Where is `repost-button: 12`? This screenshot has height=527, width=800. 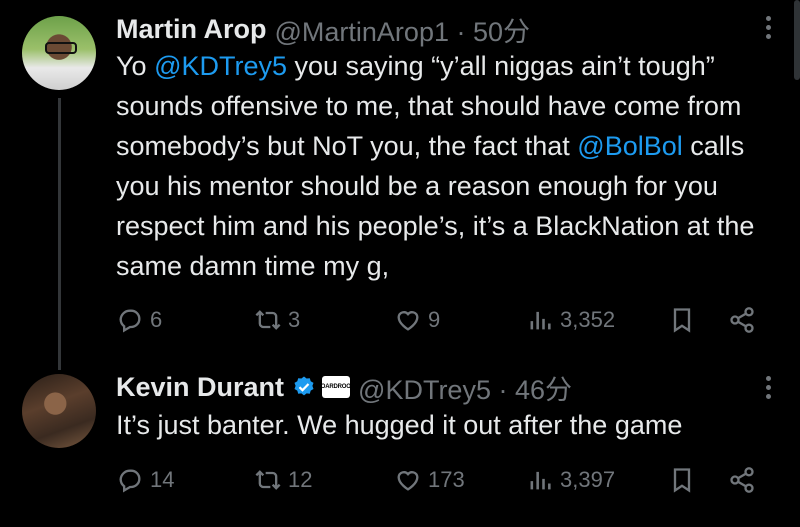 repost-button: 12 is located at coordinates (283, 480).